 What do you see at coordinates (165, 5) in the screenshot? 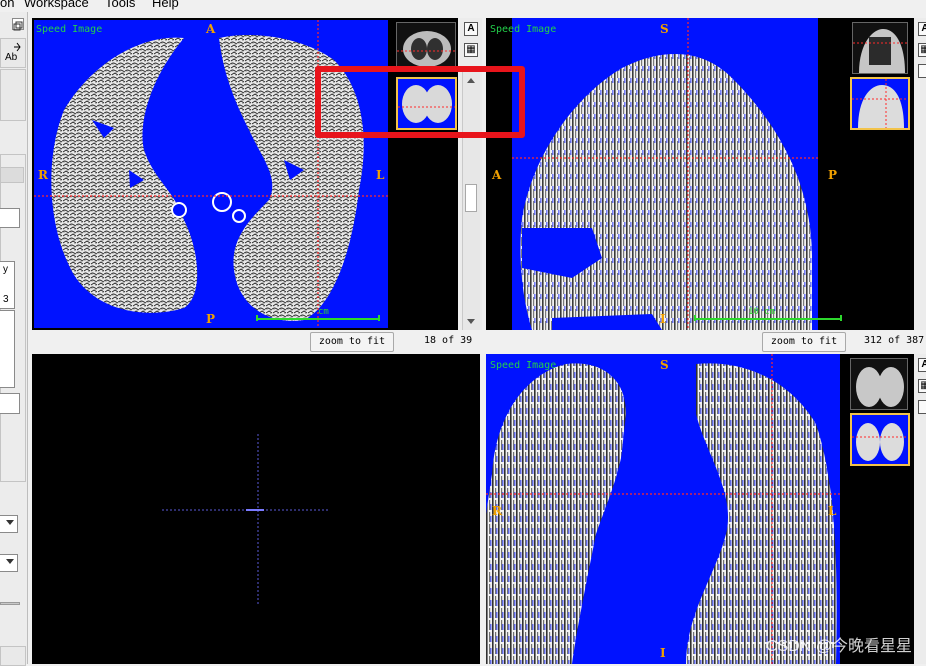
I see `menu-item-help: Help` at bounding box center [165, 5].